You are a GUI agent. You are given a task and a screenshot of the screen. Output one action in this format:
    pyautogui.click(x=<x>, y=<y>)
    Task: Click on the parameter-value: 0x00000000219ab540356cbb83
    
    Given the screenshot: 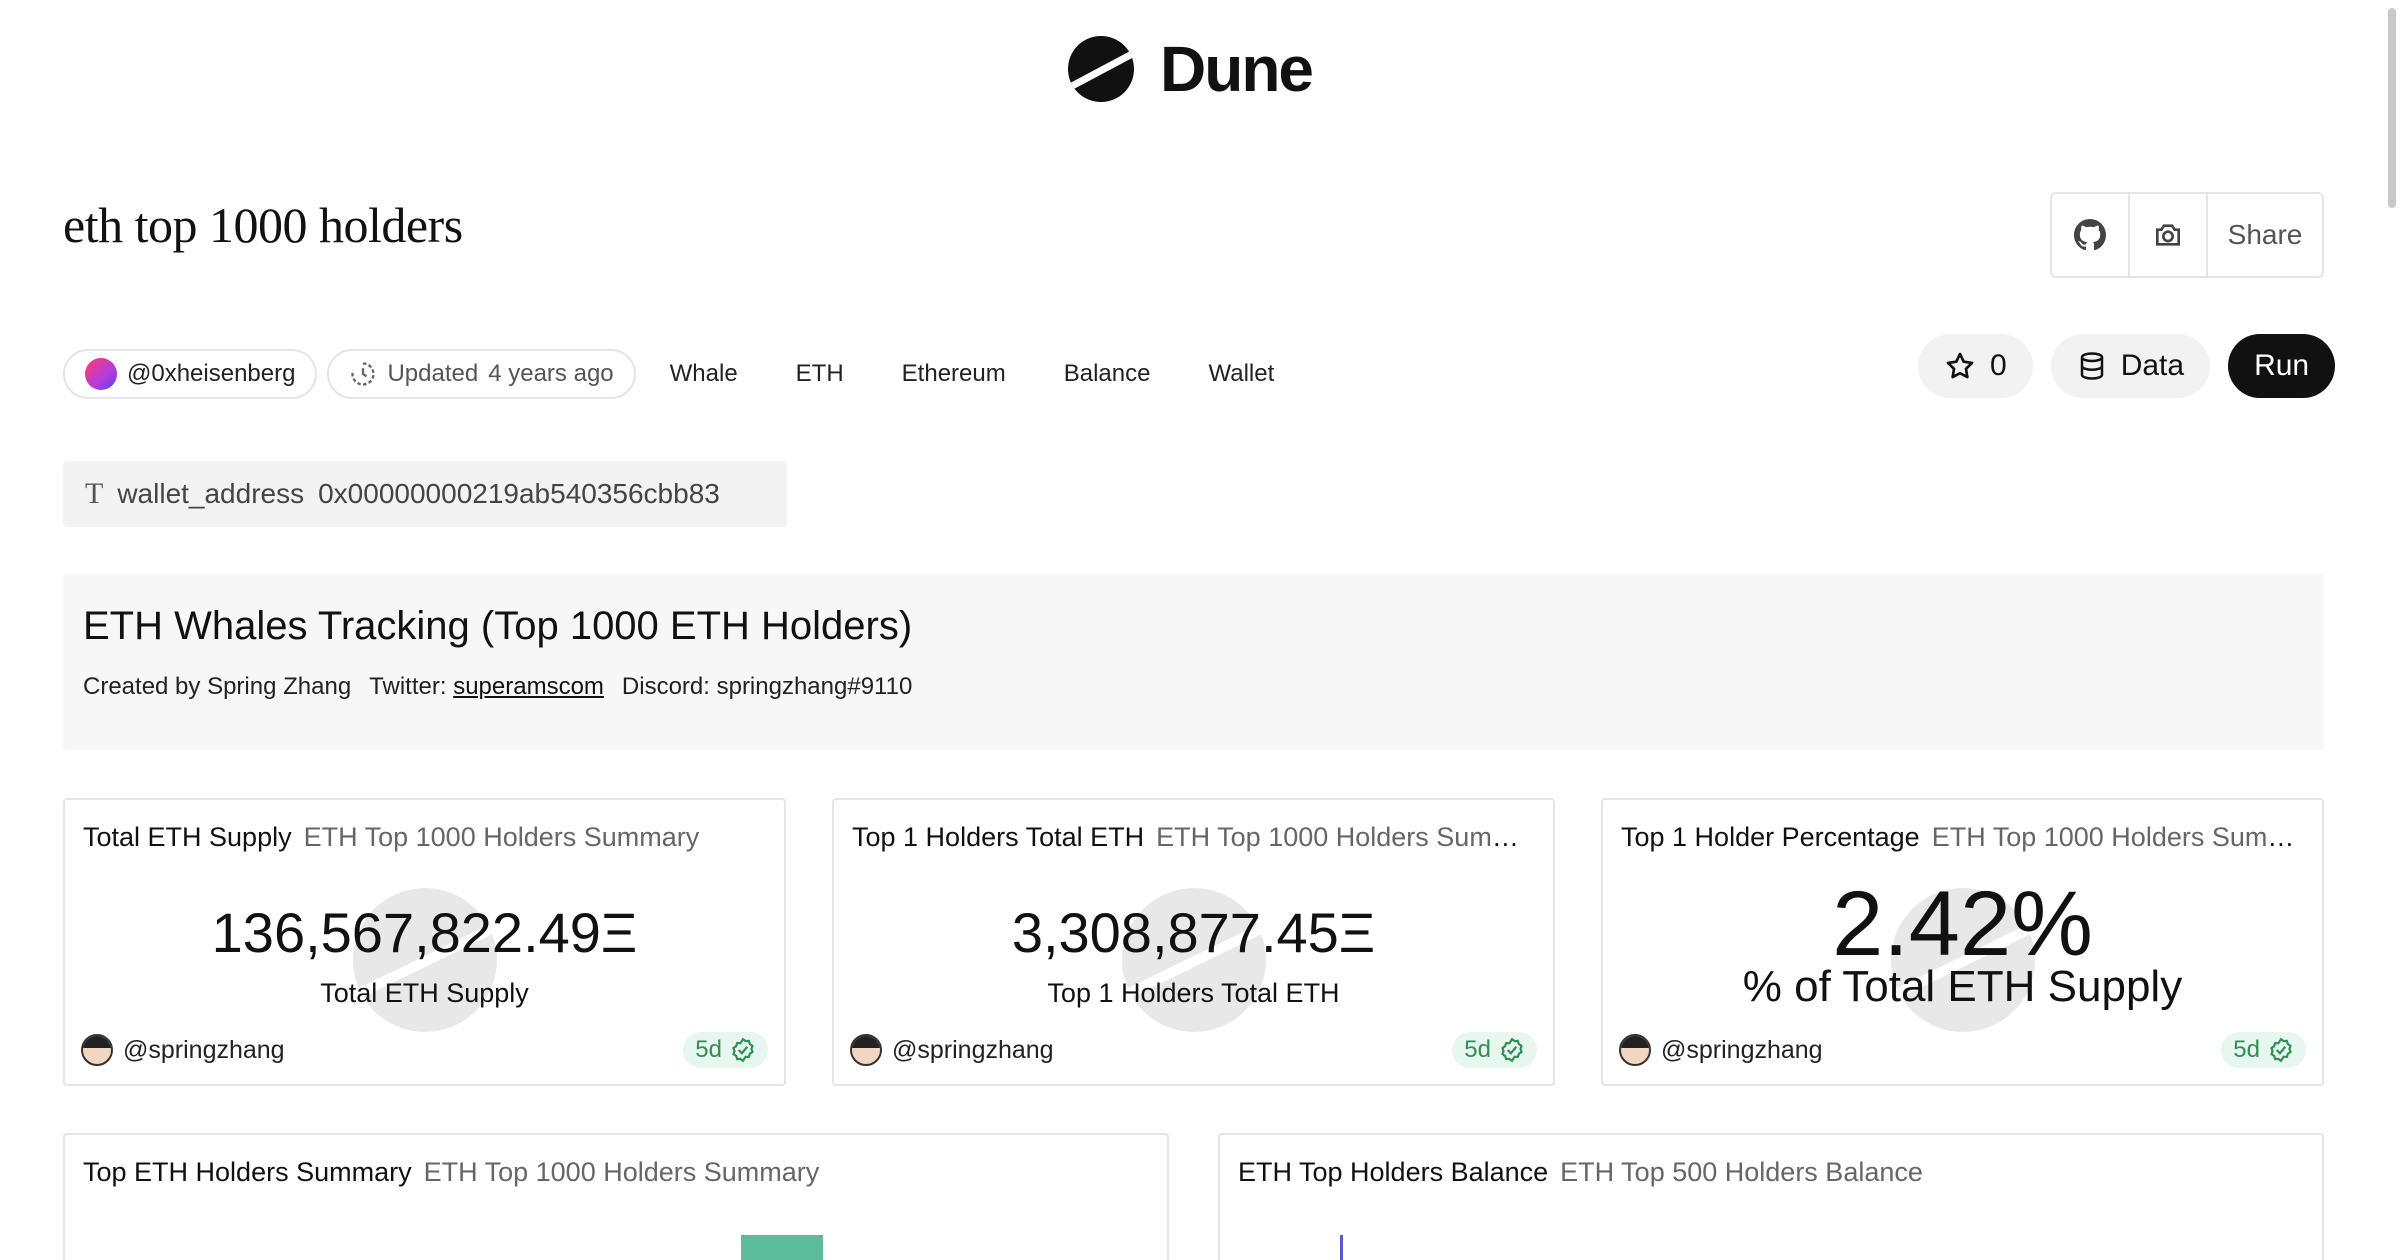 What is the action you would take?
    pyautogui.click(x=519, y=493)
    